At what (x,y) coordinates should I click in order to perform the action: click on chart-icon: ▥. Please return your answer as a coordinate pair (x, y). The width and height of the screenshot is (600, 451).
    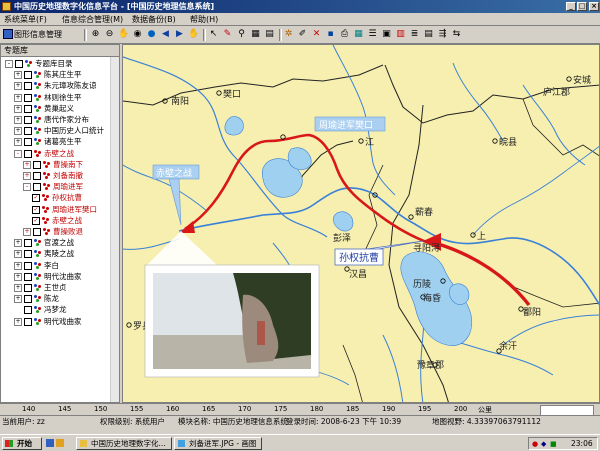
    Looking at the image, I should click on (400, 34).